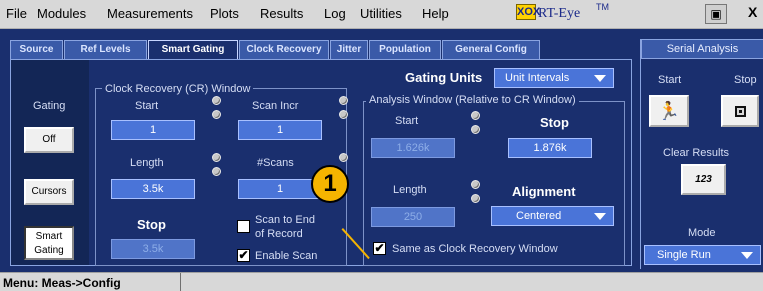 This screenshot has width=763, height=291. What do you see at coordinates (435, 13) in the screenshot?
I see `menu-help: Help` at bounding box center [435, 13].